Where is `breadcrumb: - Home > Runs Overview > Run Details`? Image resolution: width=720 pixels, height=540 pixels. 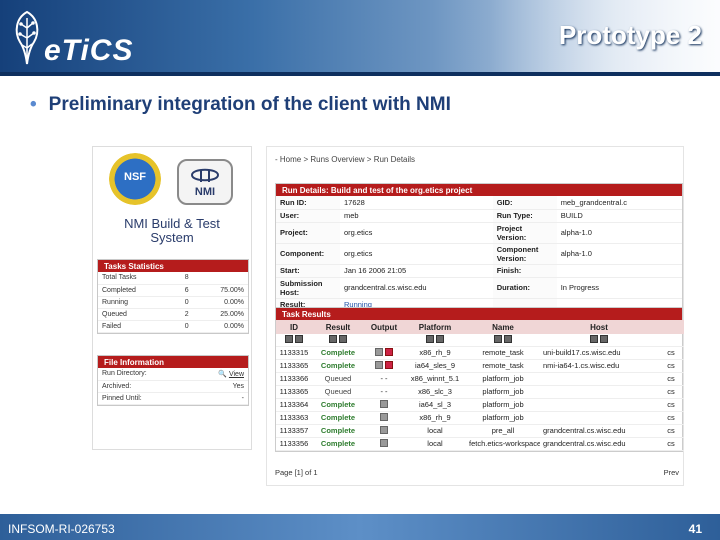 breadcrumb: - Home > Runs Overview > Run Details is located at coordinates (345, 159).